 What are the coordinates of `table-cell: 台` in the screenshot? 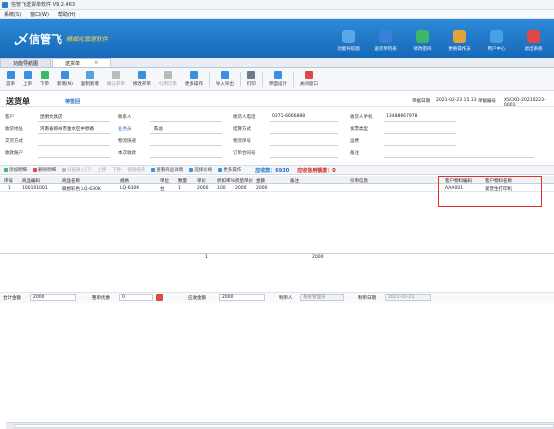 It's located at (162, 189).